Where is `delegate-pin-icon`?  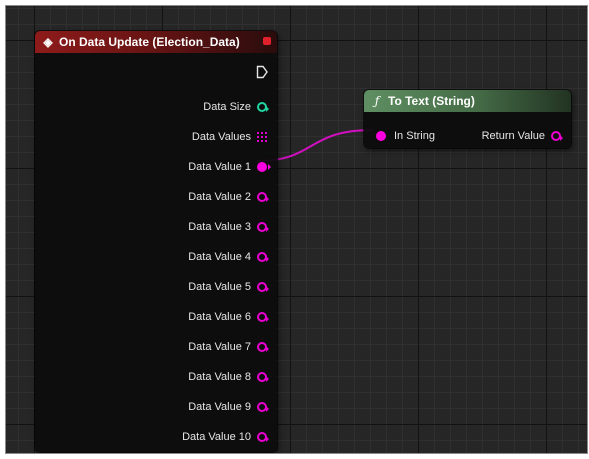 delegate-pin-icon is located at coordinates (267, 41).